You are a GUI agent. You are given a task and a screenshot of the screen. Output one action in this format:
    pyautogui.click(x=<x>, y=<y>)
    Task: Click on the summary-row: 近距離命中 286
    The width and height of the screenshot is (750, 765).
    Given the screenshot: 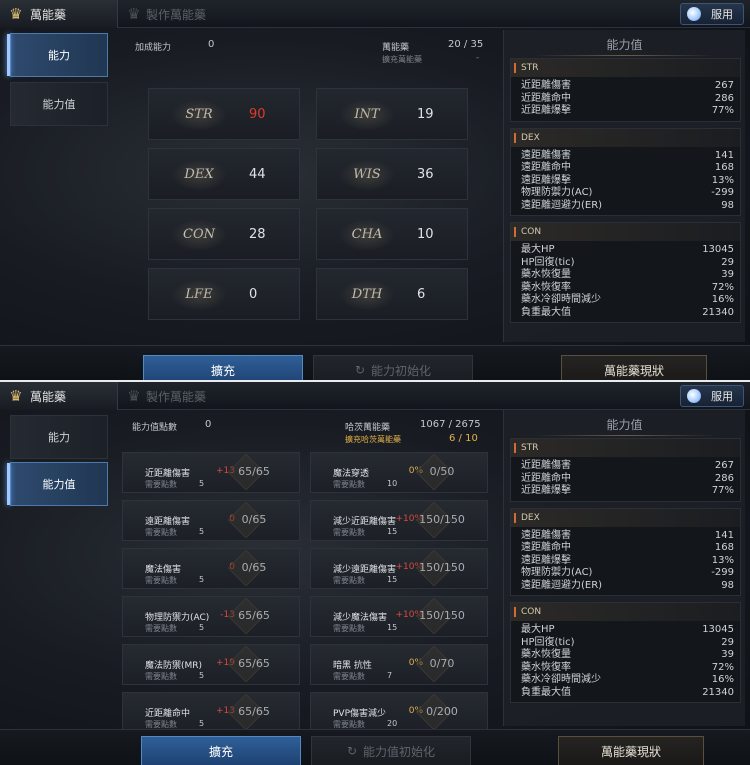 What is the action you would take?
    pyautogui.click(x=625, y=99)
    